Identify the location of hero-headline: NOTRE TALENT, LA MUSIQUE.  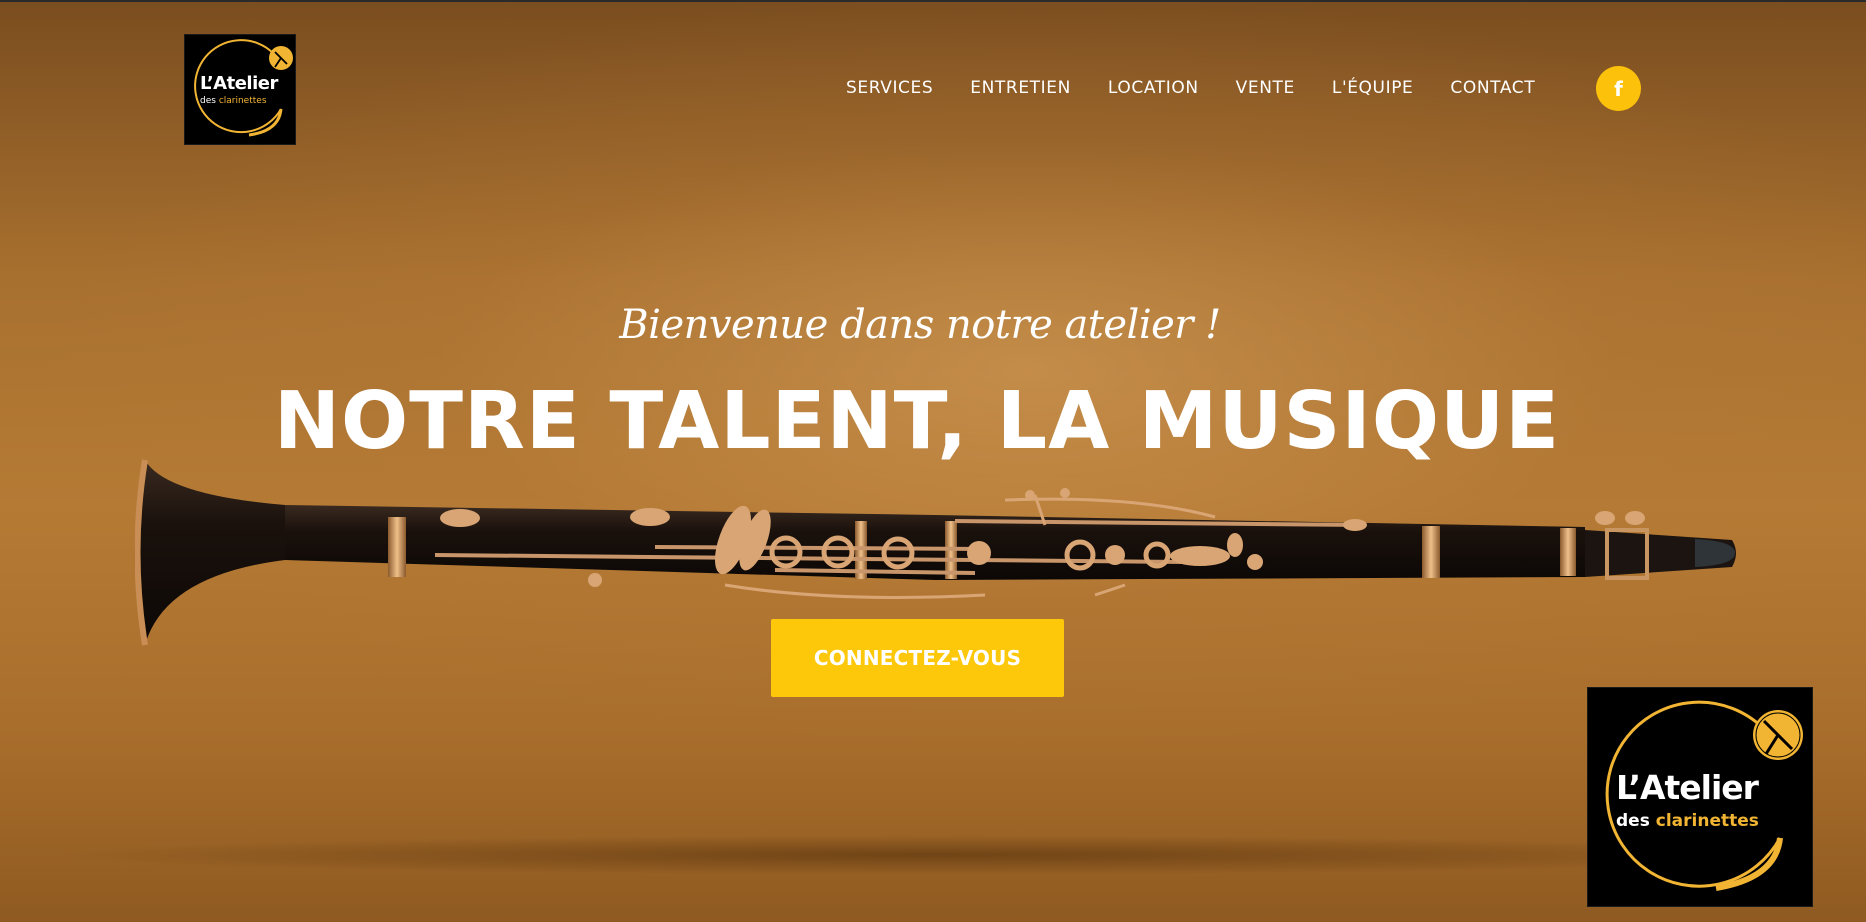
(917, 421).